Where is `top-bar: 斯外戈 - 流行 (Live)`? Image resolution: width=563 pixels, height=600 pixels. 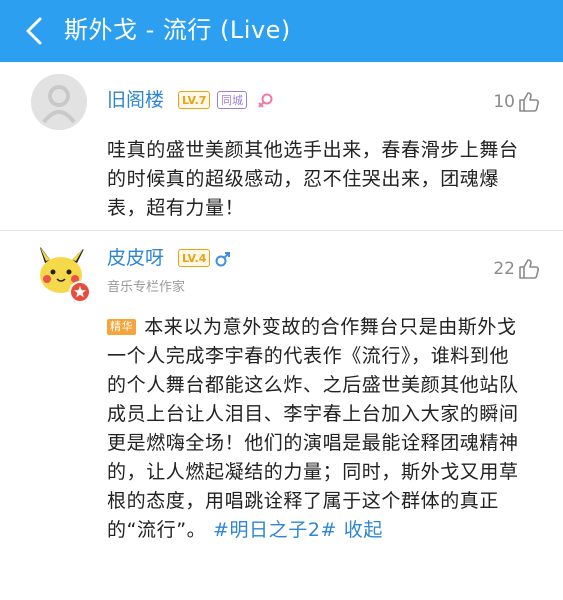 top-bar: 斯外戈 - 流行 (Live) is located at coordinates (281, 31).